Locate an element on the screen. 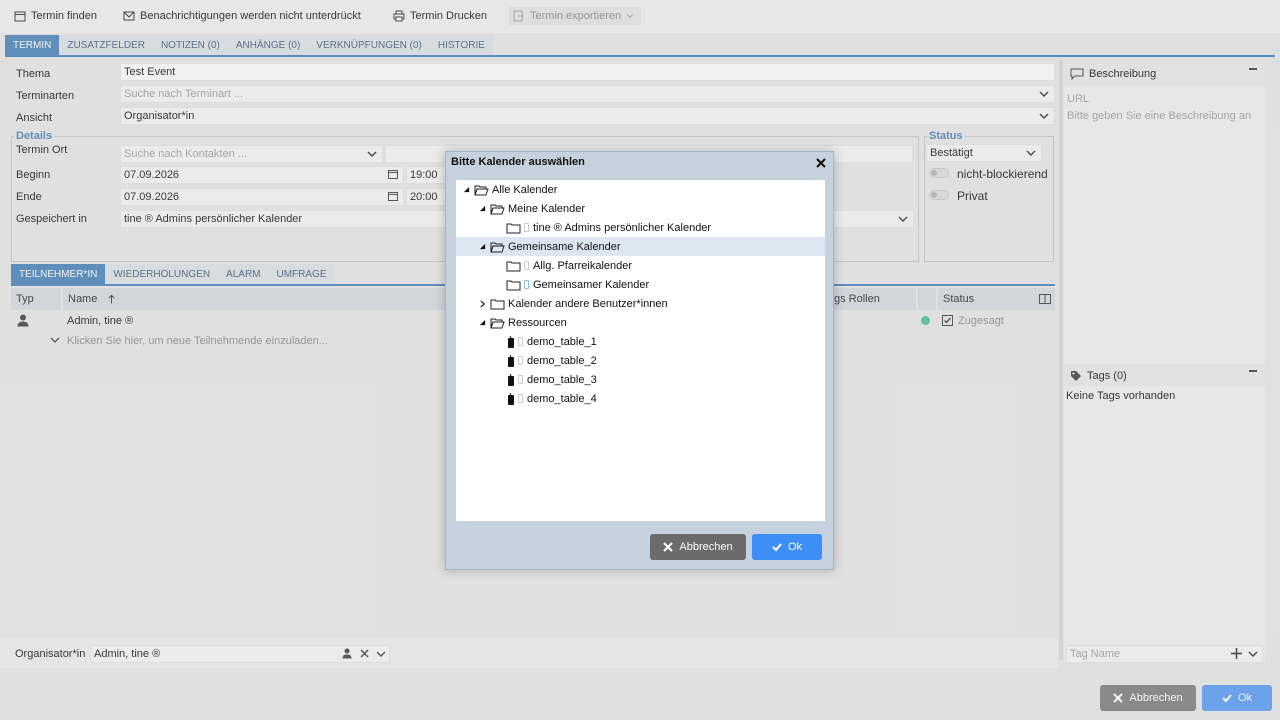 Image resolution: width=1280 pixels, height=720 pixels. find-appointment-button: Termin finden is located at coordinates (55, 16).